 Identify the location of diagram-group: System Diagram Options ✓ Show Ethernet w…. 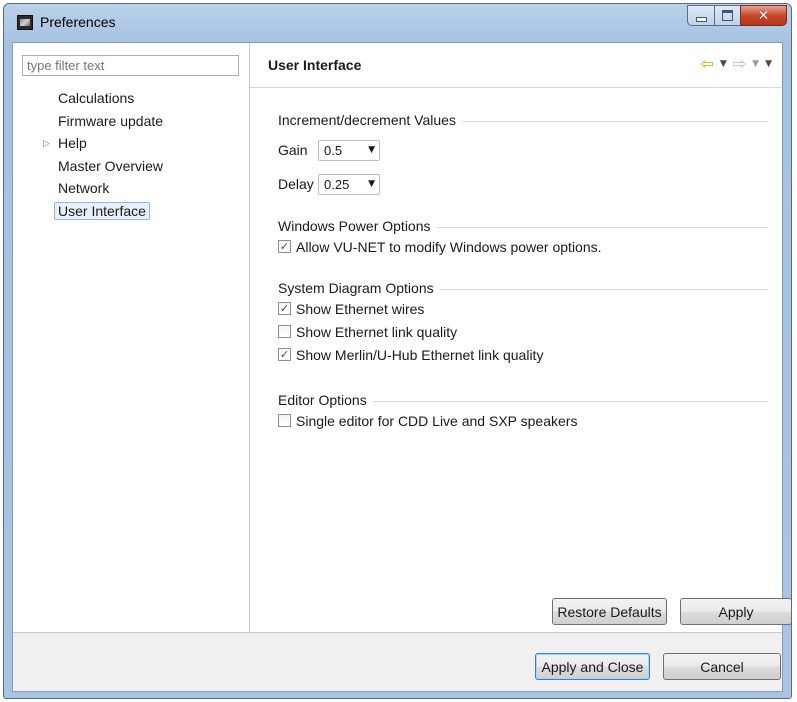
(523, 322).